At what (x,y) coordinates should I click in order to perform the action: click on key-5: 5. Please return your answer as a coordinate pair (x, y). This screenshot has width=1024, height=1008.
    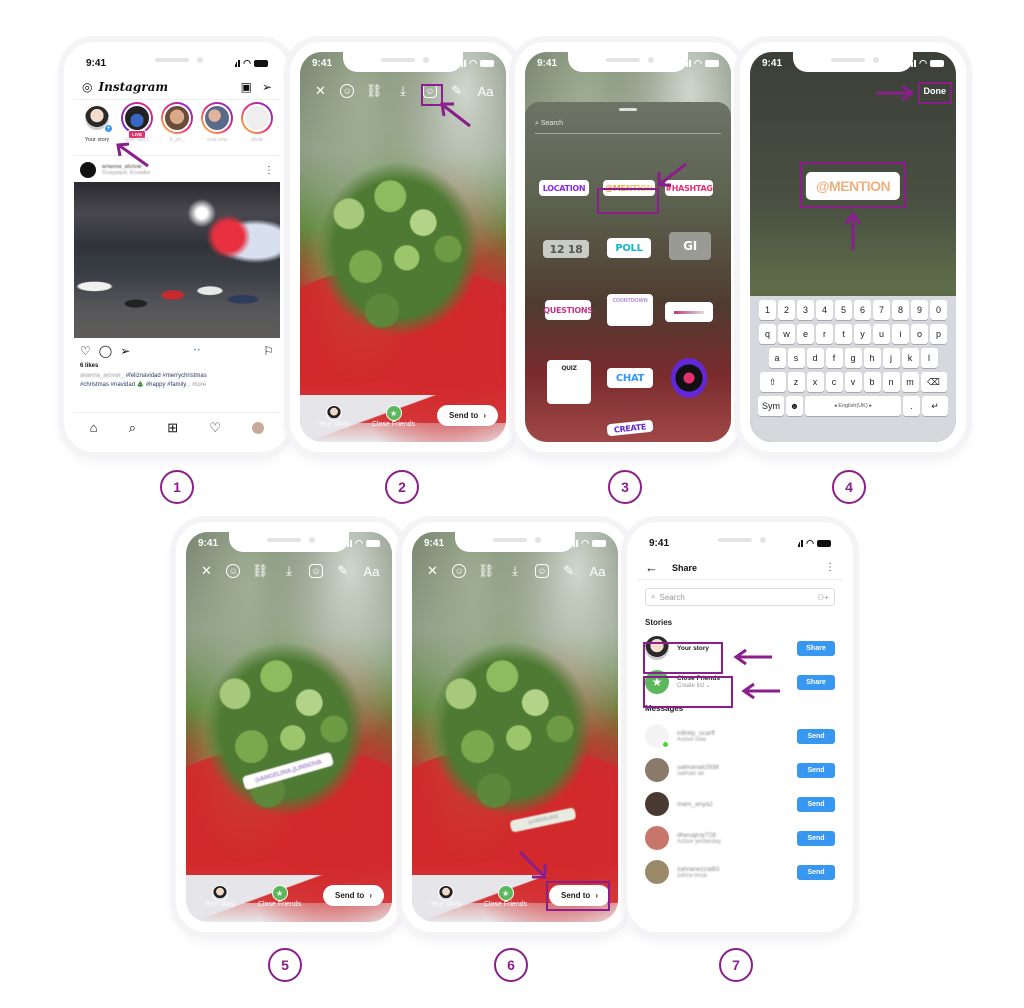
    Looking at the image, I should click on (843, 310).